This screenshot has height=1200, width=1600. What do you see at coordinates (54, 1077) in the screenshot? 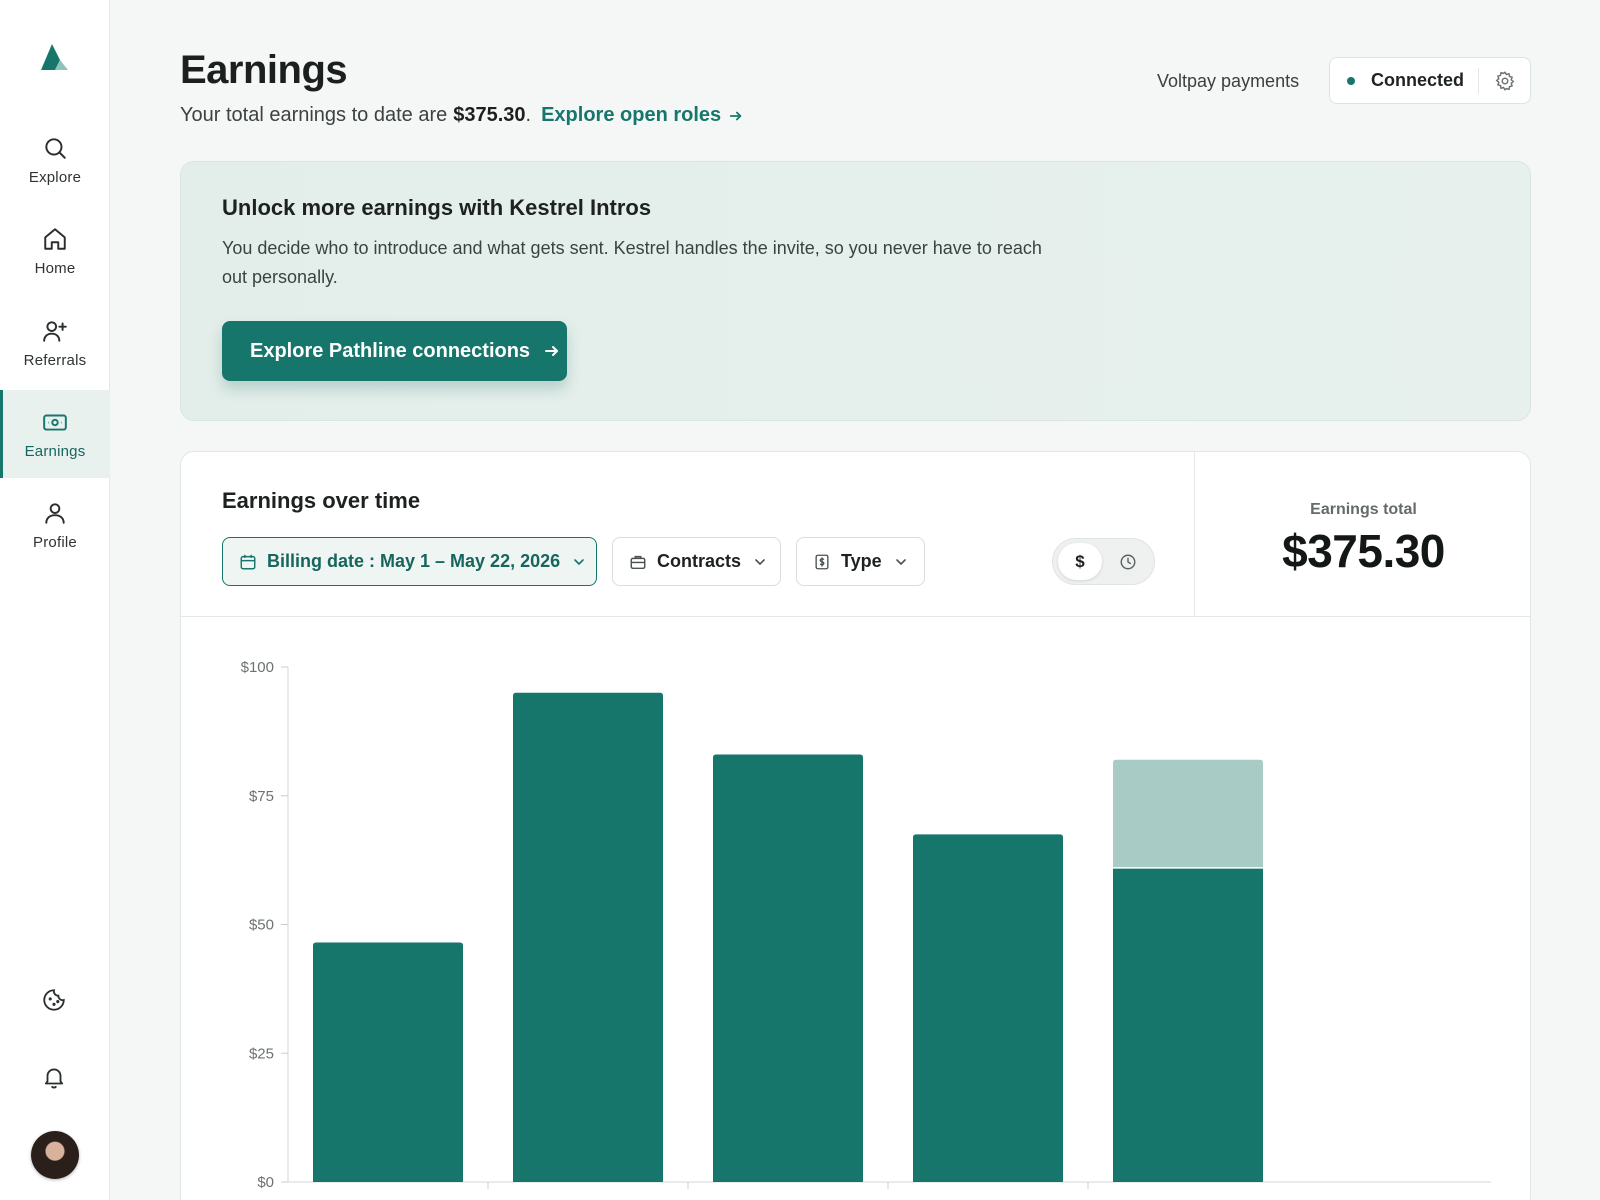
I see `bell-icon` at bounding box center [54, 1077].